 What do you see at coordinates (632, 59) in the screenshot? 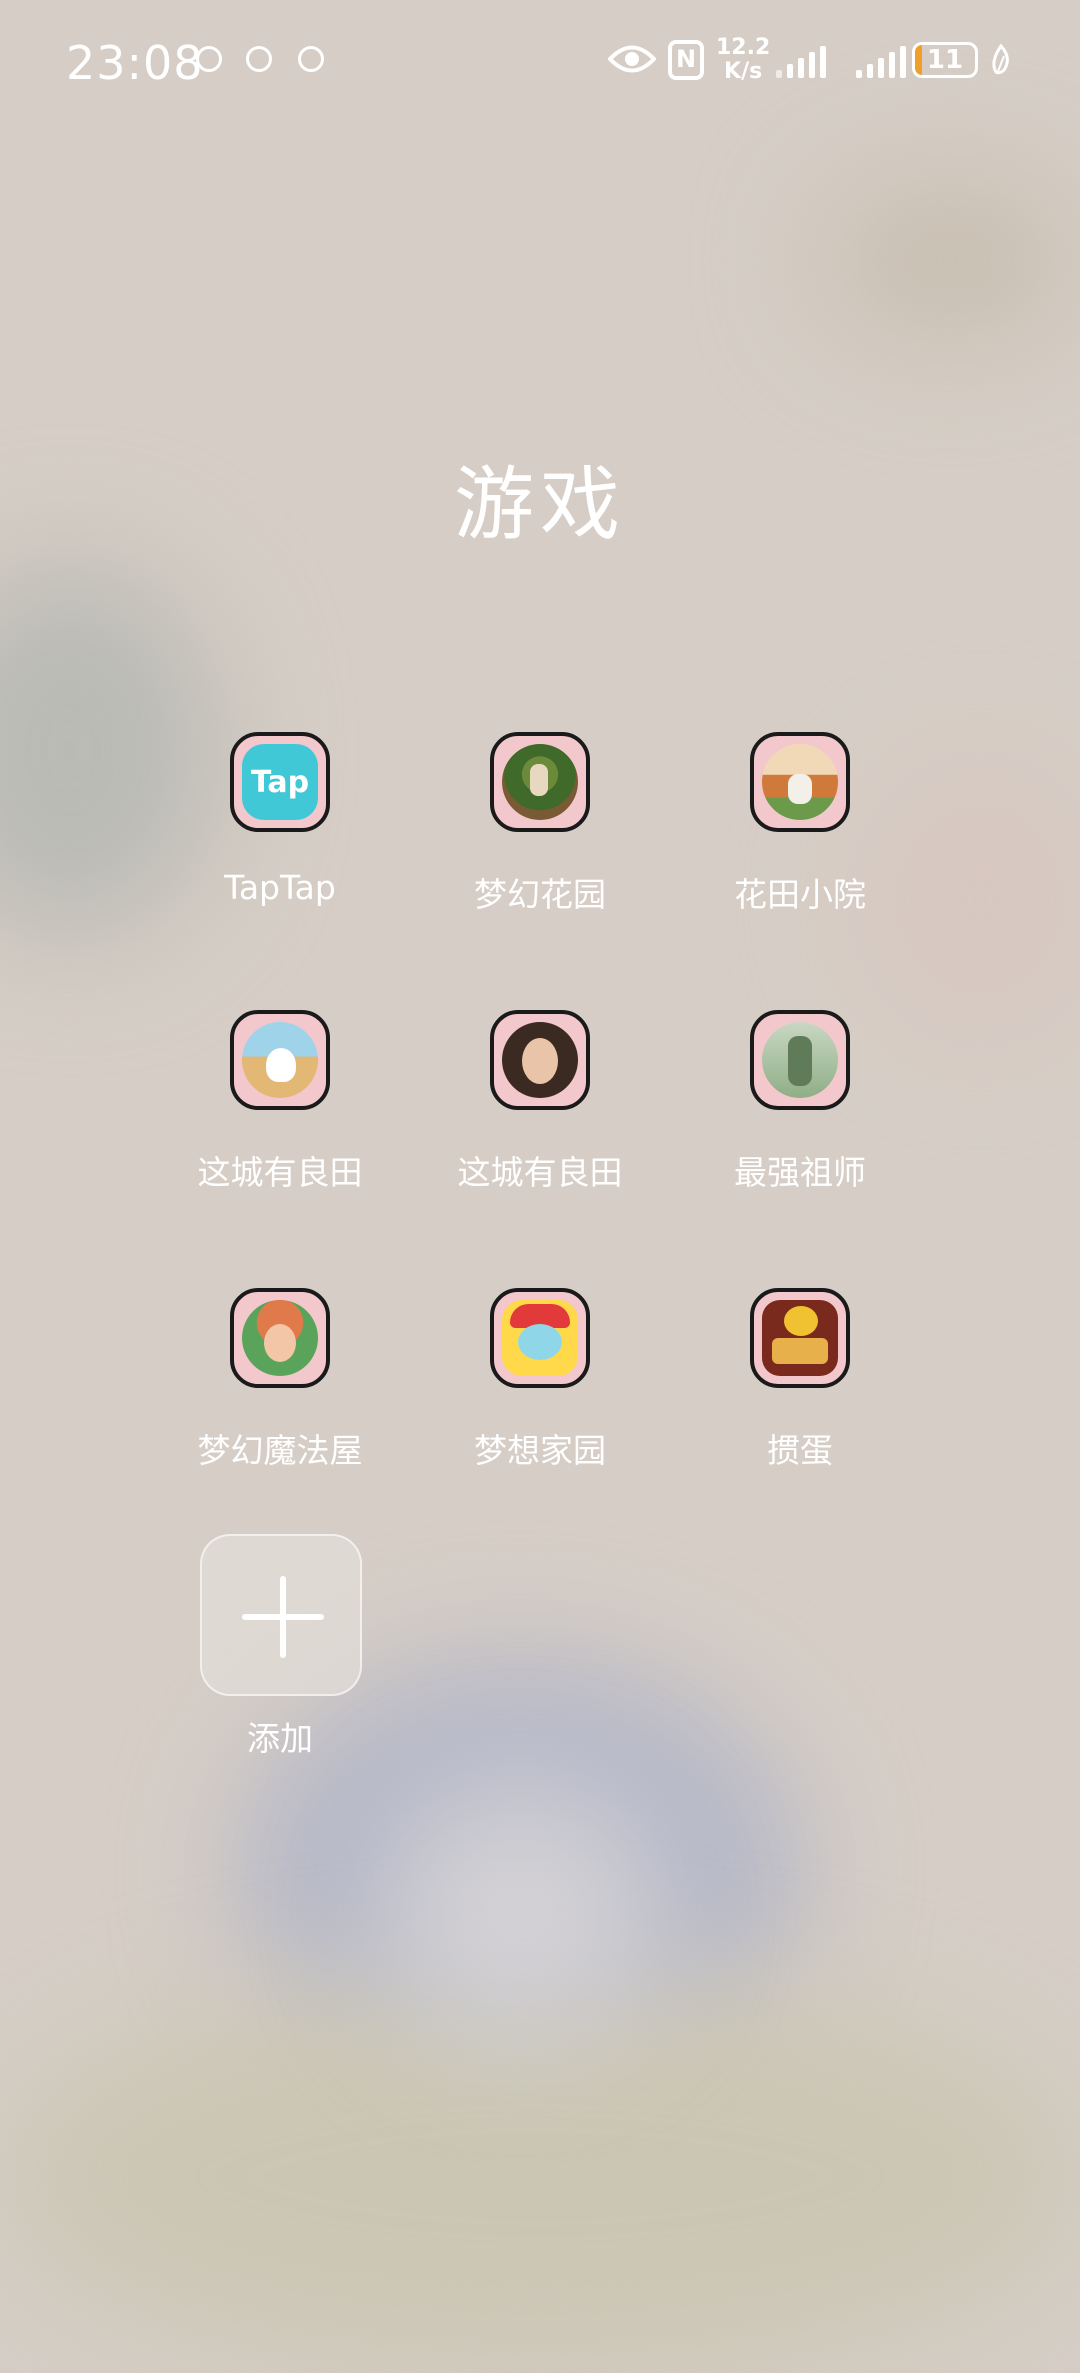
I see `eye-comfort-icon` at bounding box center [632, 59].